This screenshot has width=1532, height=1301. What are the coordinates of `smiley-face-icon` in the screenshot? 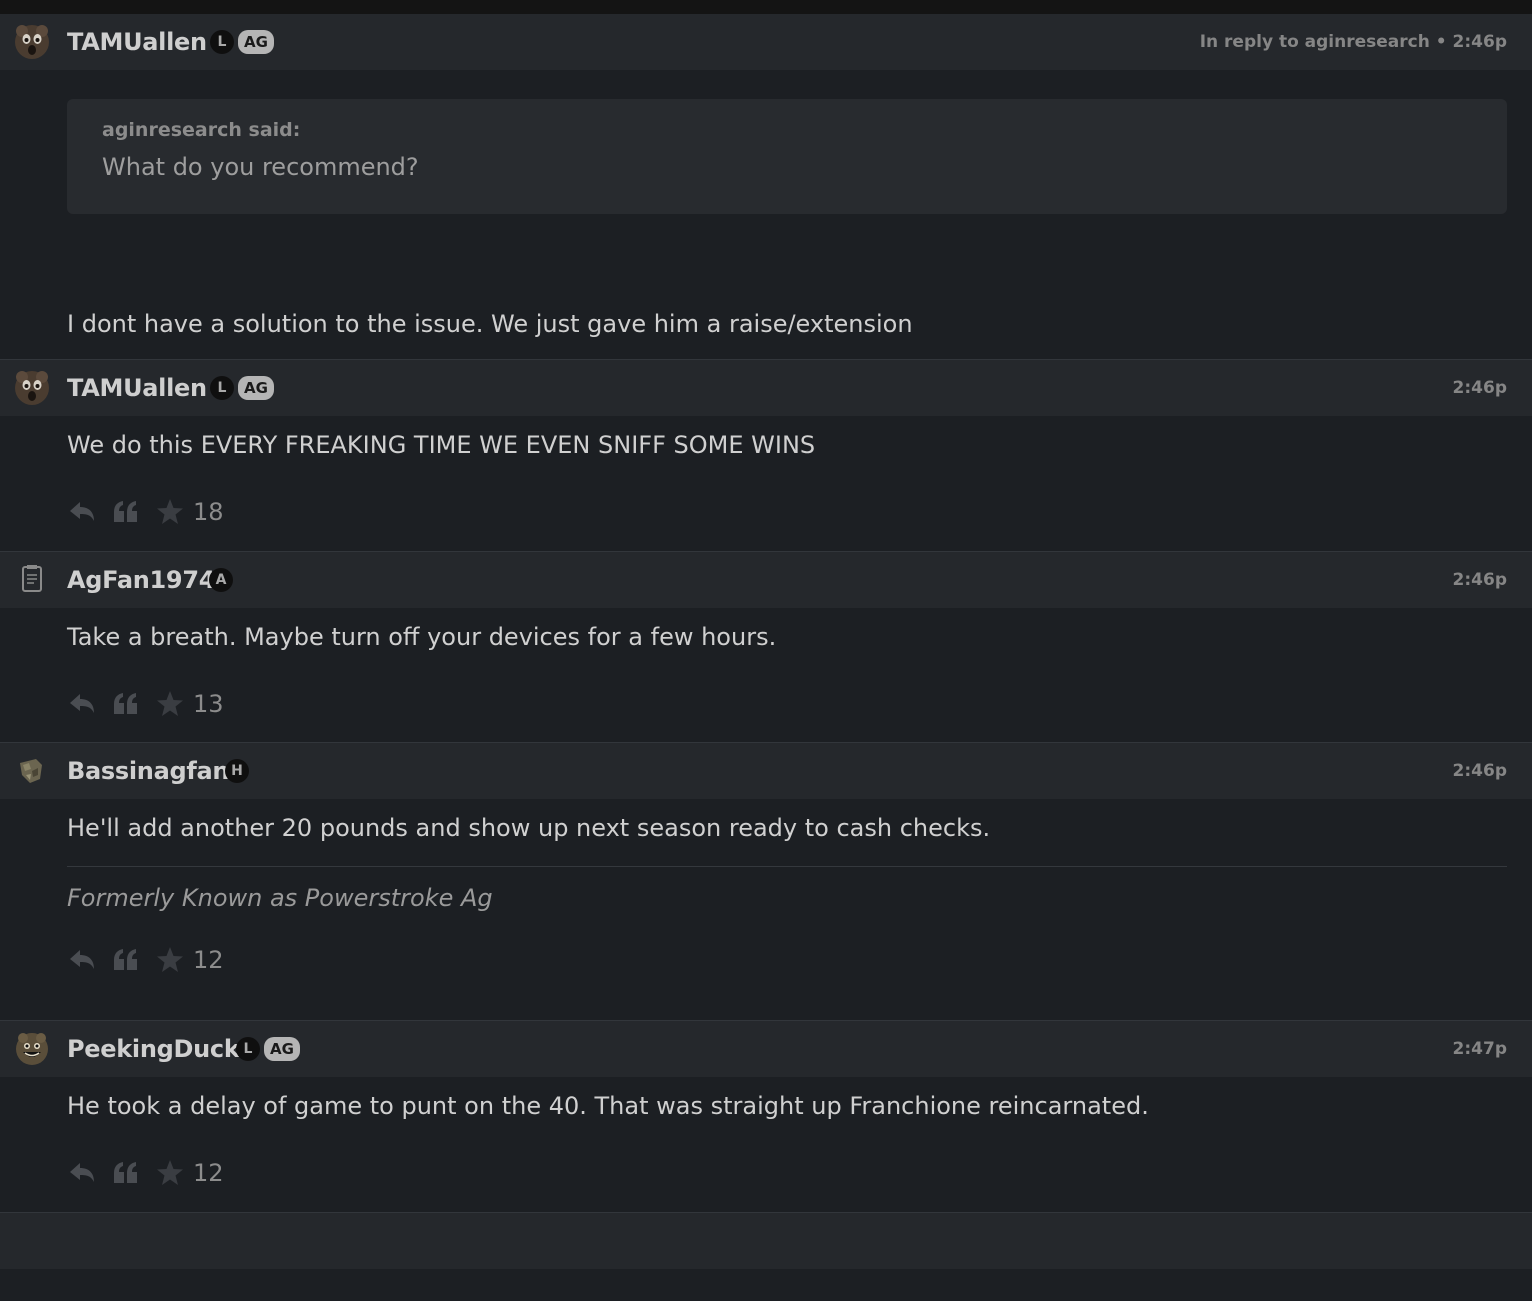 It's located at (32, 1049).